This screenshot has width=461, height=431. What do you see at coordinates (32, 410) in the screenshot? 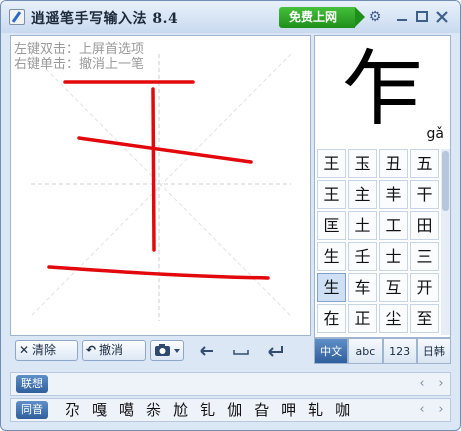
I see `homophone-tag: 同音` at bounding box center [32, 410].